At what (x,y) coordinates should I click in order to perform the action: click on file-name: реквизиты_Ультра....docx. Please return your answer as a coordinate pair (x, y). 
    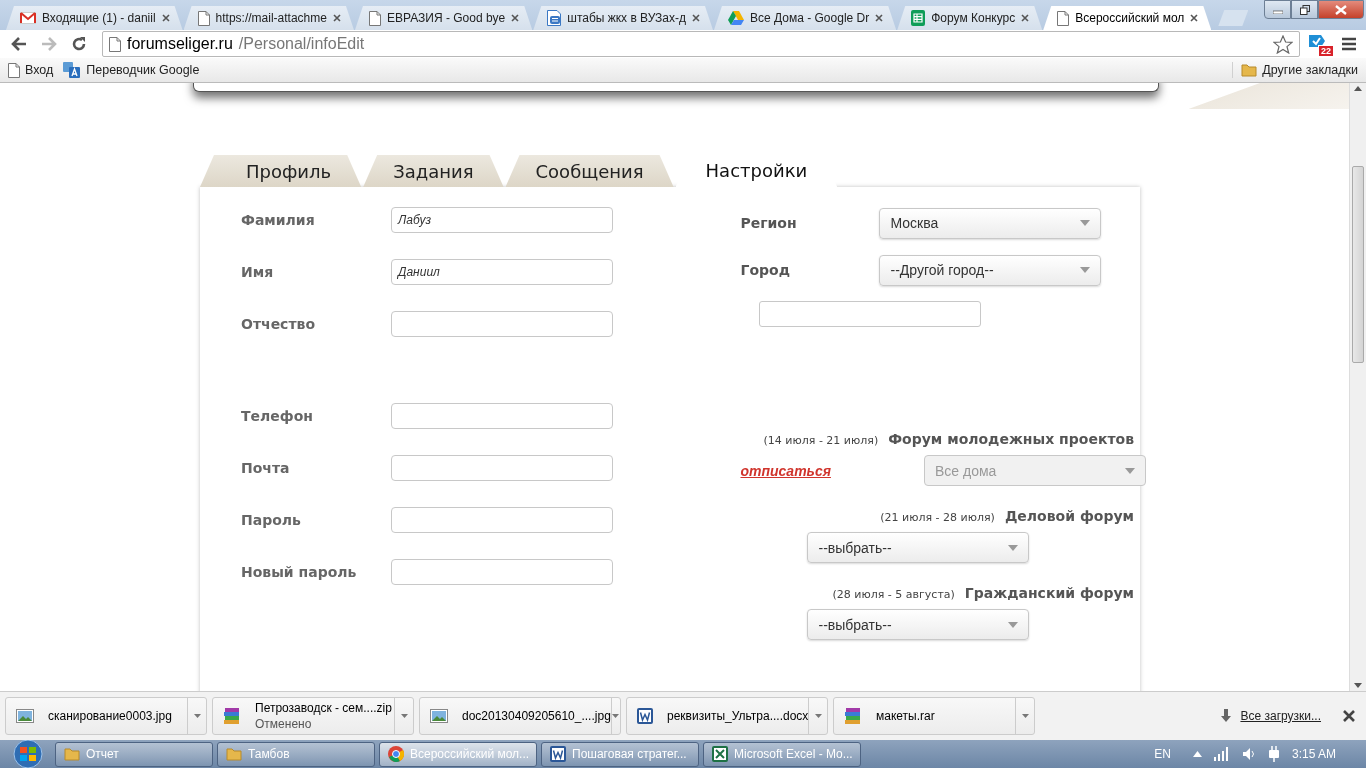
    Looking at the image, I should click on (738, 716).